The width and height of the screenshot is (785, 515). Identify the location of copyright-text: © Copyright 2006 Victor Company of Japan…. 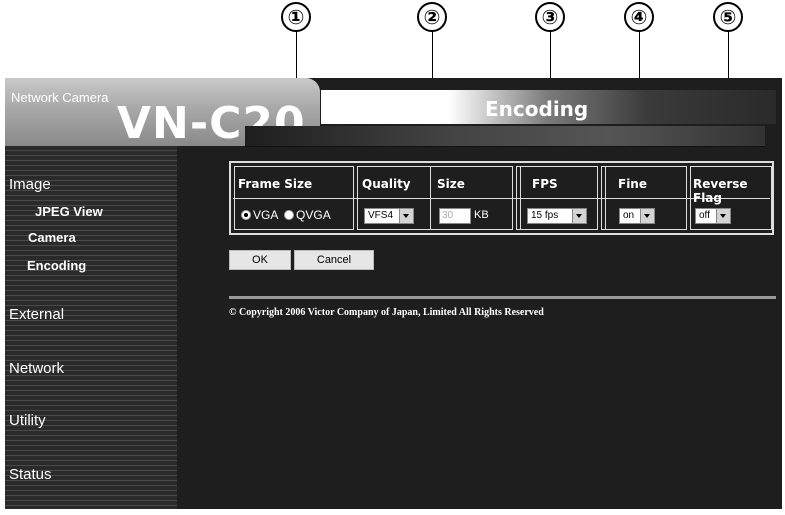
(386, 312).